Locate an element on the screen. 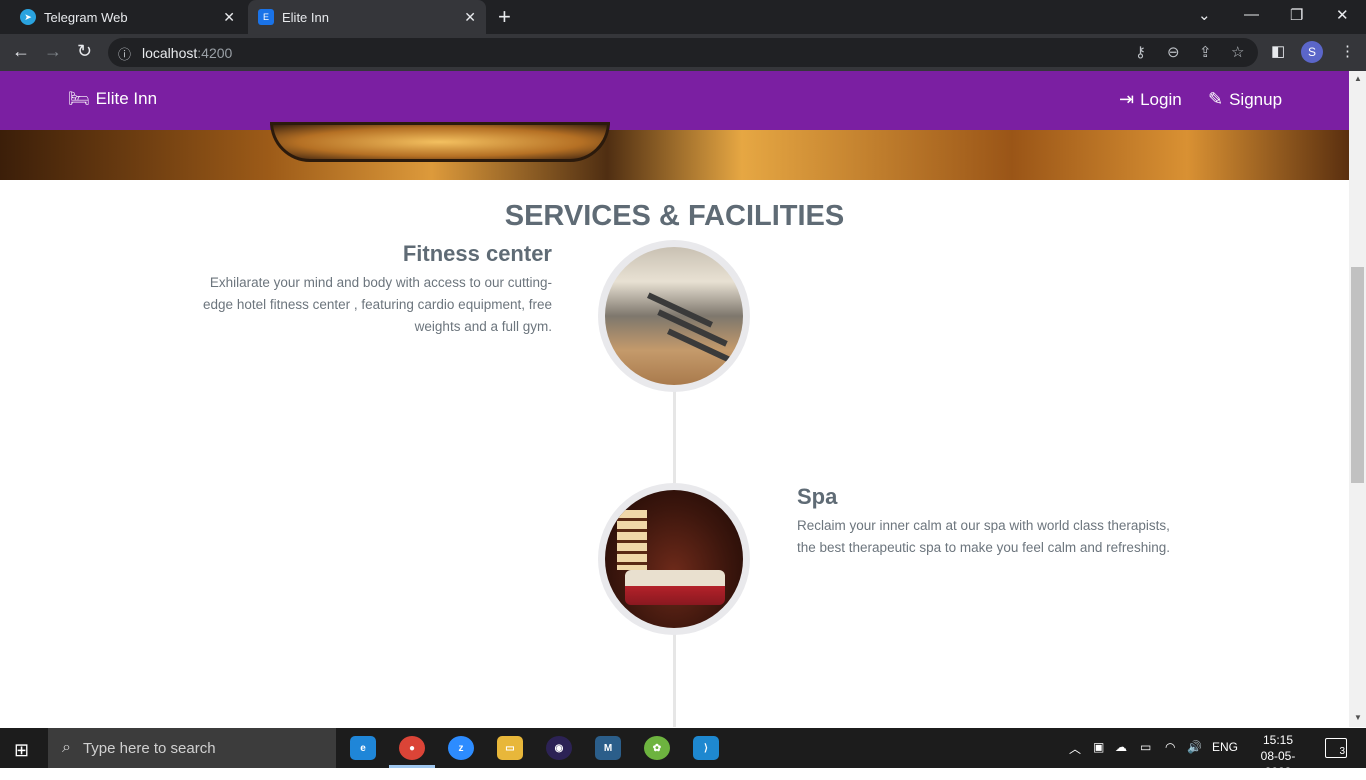  new-tab-icon: + is located at coordinates (504, 17).